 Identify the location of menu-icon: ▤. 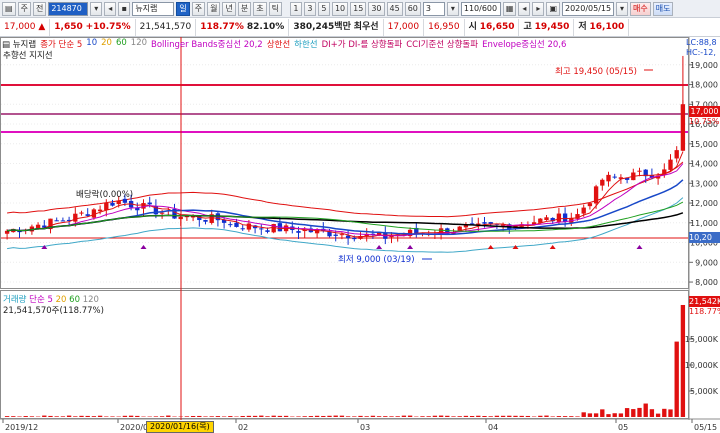
(9, 8).